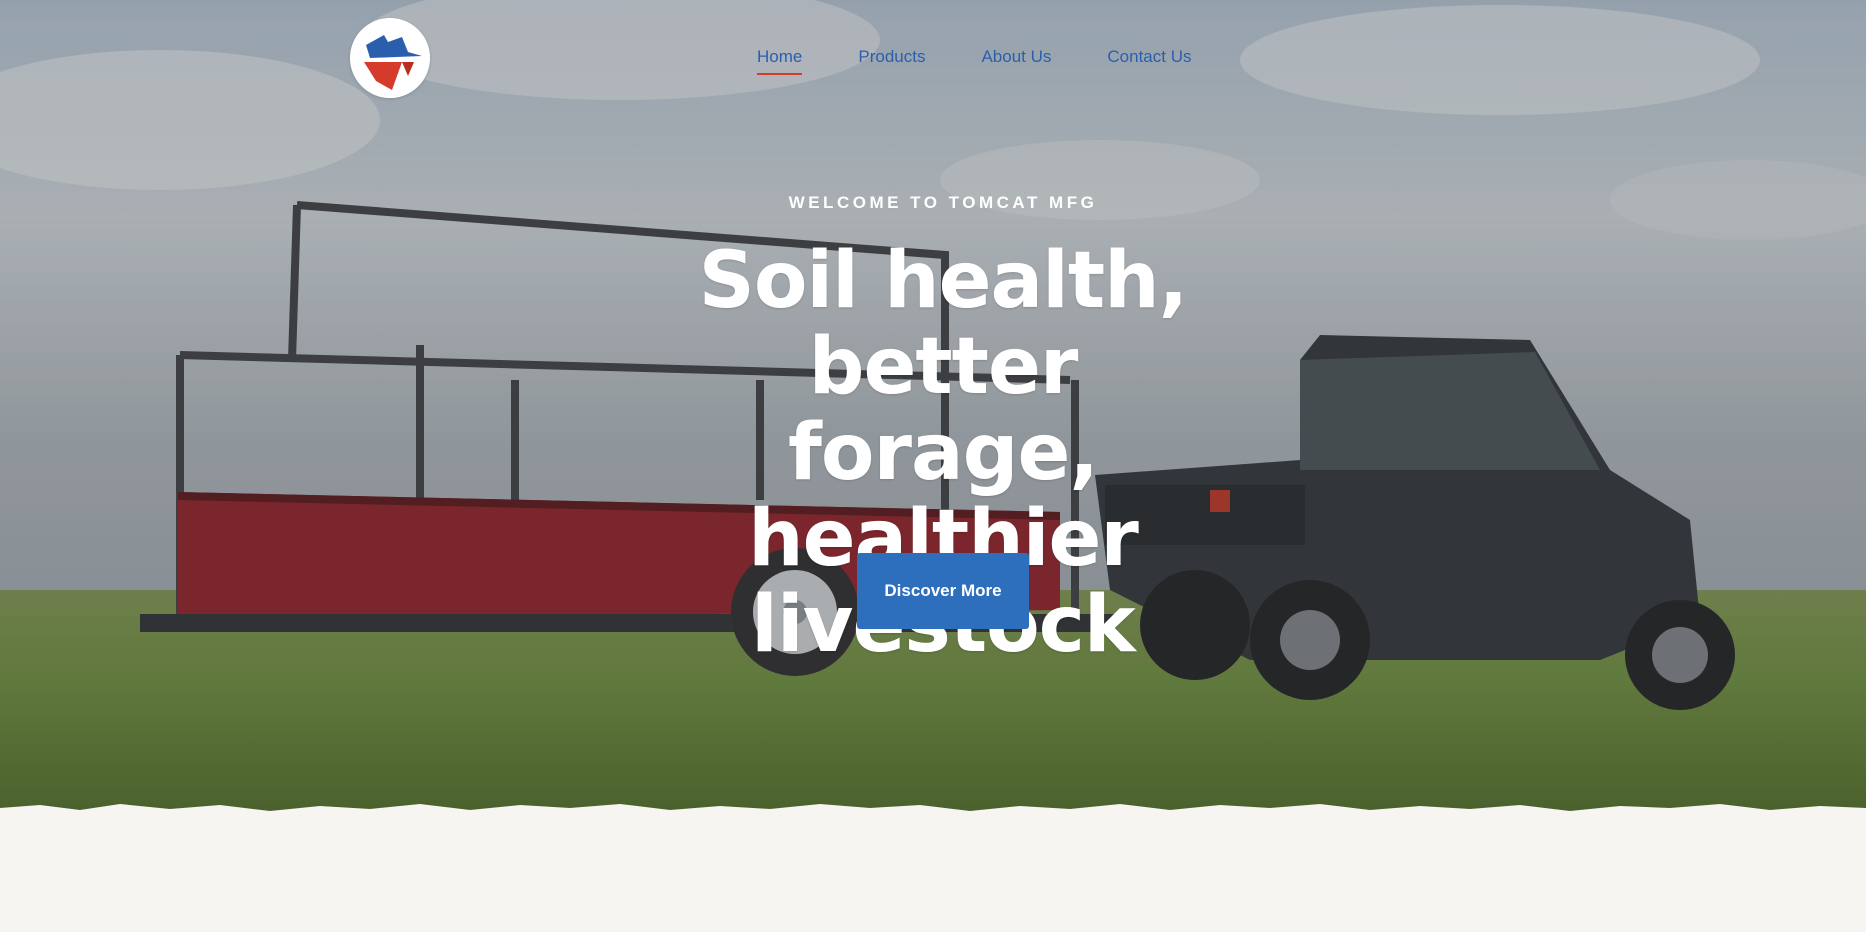  Describe the element at coordinates (1149, 60) in the screenshot. I see `nav-contact-us: Contact Us` at that location.